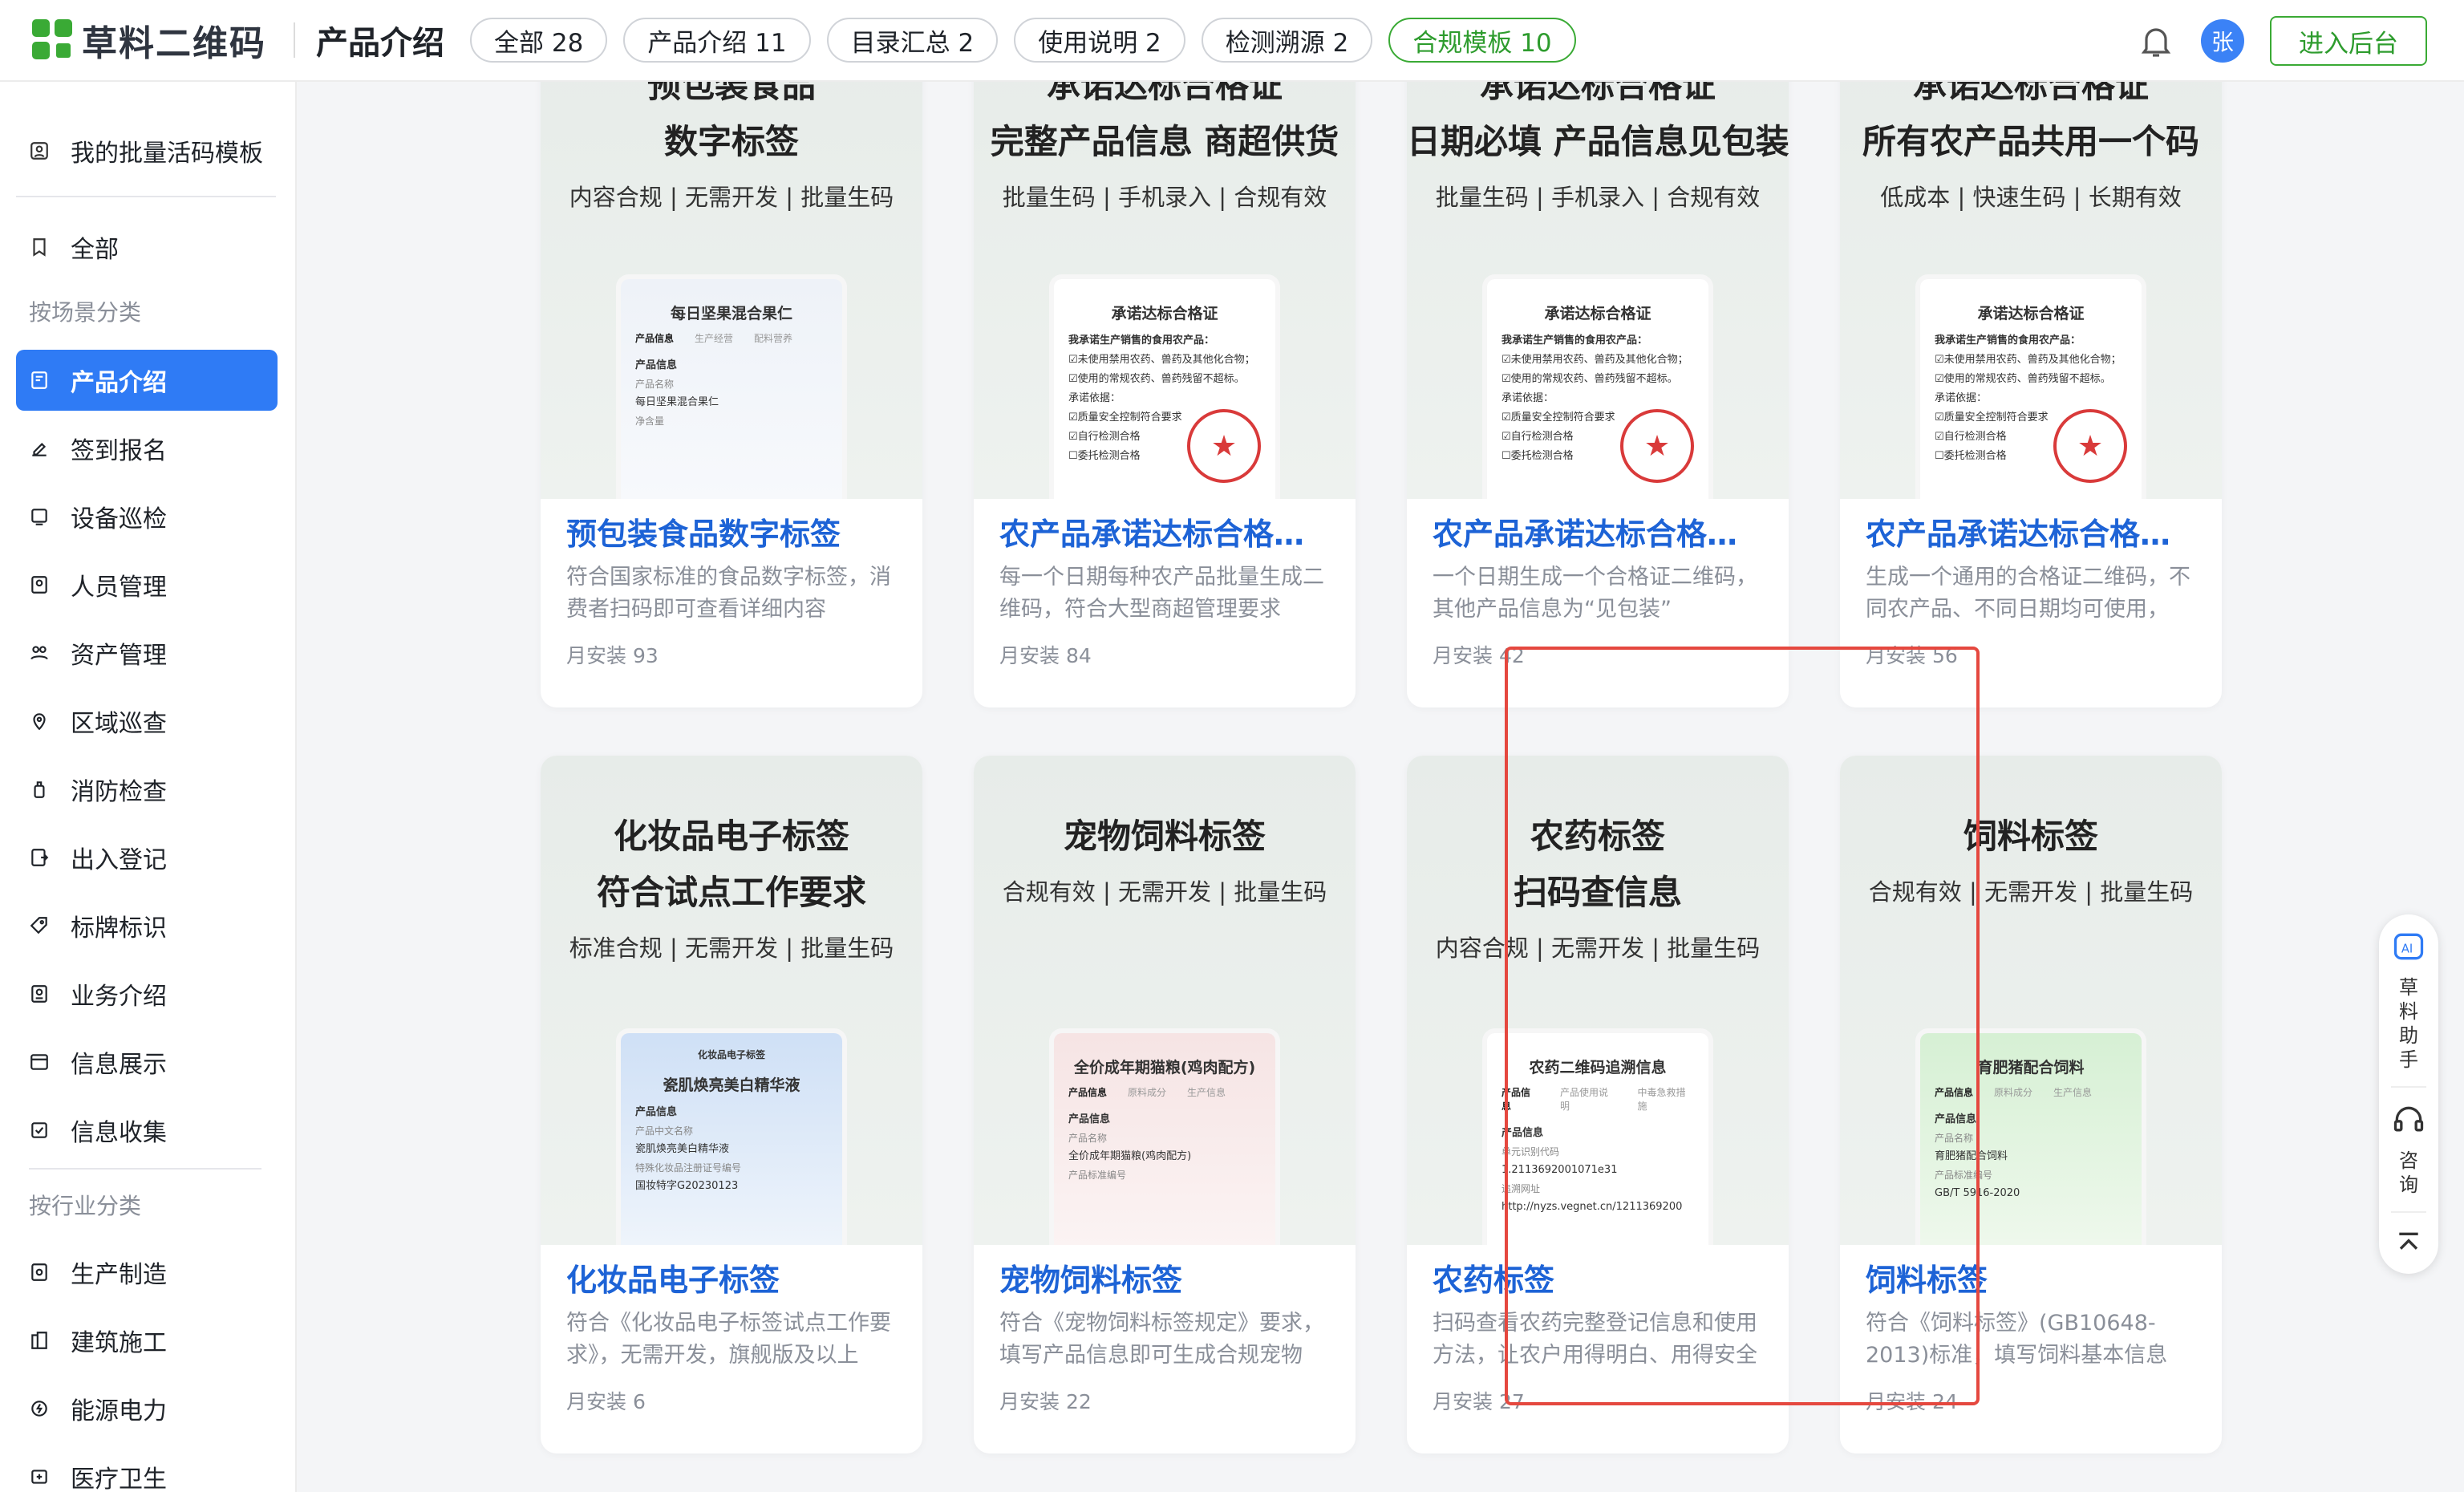 Image resolution: width=2464 pixels, height=1492 pixels. Describe the element at coordinates (1479, 1401) in the screenshot. I see `card-install-count: 月安装 27` at that location.